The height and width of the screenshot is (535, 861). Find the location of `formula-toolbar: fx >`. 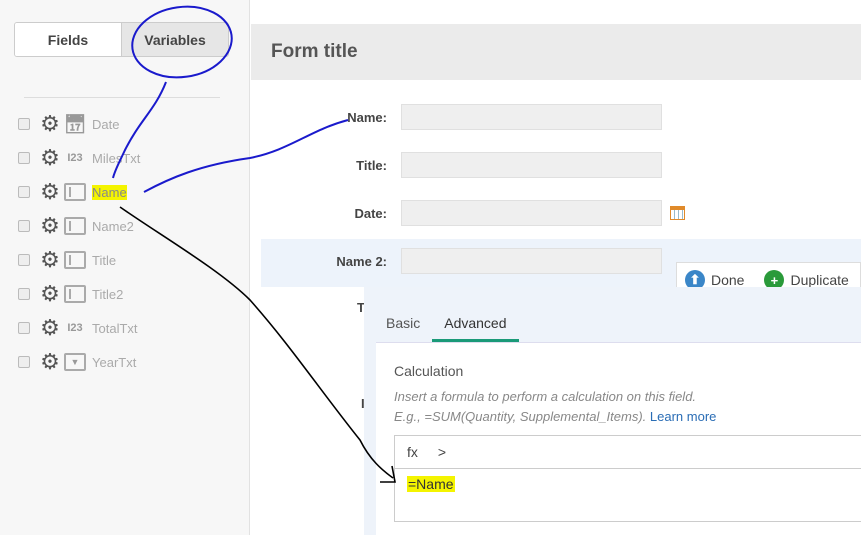

formula-toolbar: fx > is located at coordinates (628, 452).